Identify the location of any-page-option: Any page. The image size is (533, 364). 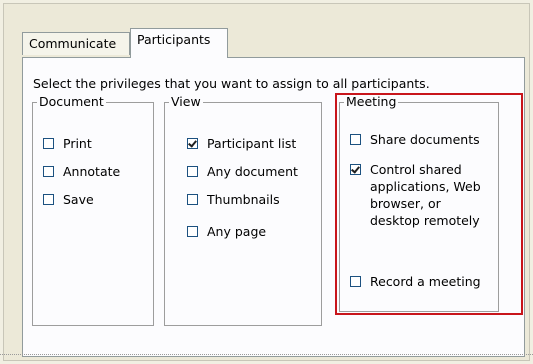
(226, 231).